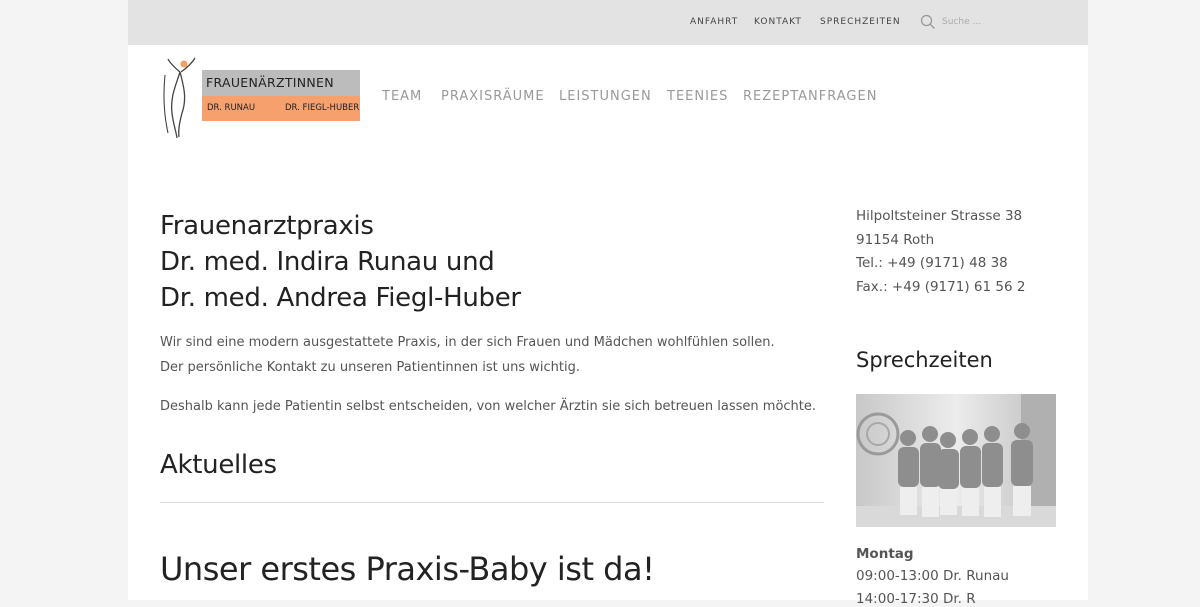 This screenshot has height=607, width=1200. I want to click on search-input, so click(982, 22).